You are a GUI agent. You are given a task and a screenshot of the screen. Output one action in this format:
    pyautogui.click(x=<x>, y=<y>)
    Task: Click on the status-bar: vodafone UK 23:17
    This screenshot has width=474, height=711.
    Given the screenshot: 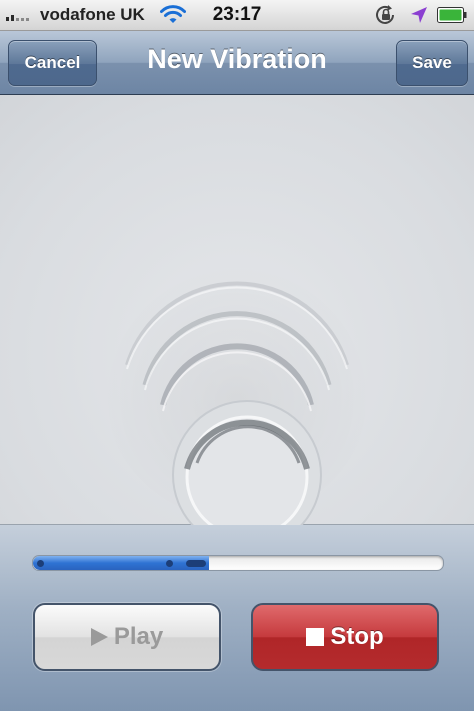 What is the action you would take?
    pyautogui.click(x=237, y=15)
    